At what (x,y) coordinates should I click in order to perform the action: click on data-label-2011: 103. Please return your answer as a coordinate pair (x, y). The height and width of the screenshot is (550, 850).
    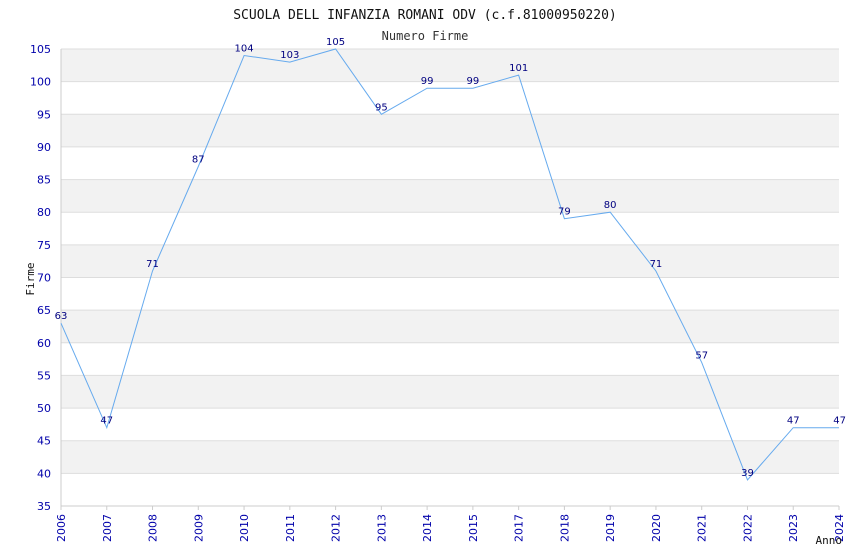
    Looking at the image, I should click on (289, 55).